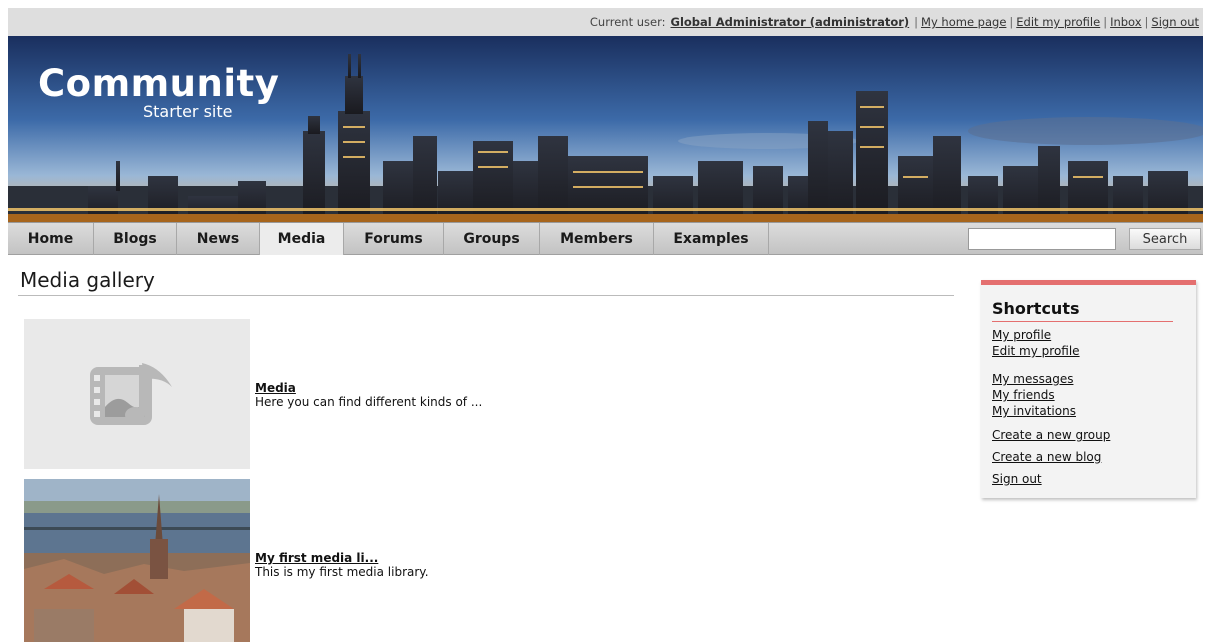 The image size is (1211, 642). I want to click on nav-groups: Groups, so click(492, 239).